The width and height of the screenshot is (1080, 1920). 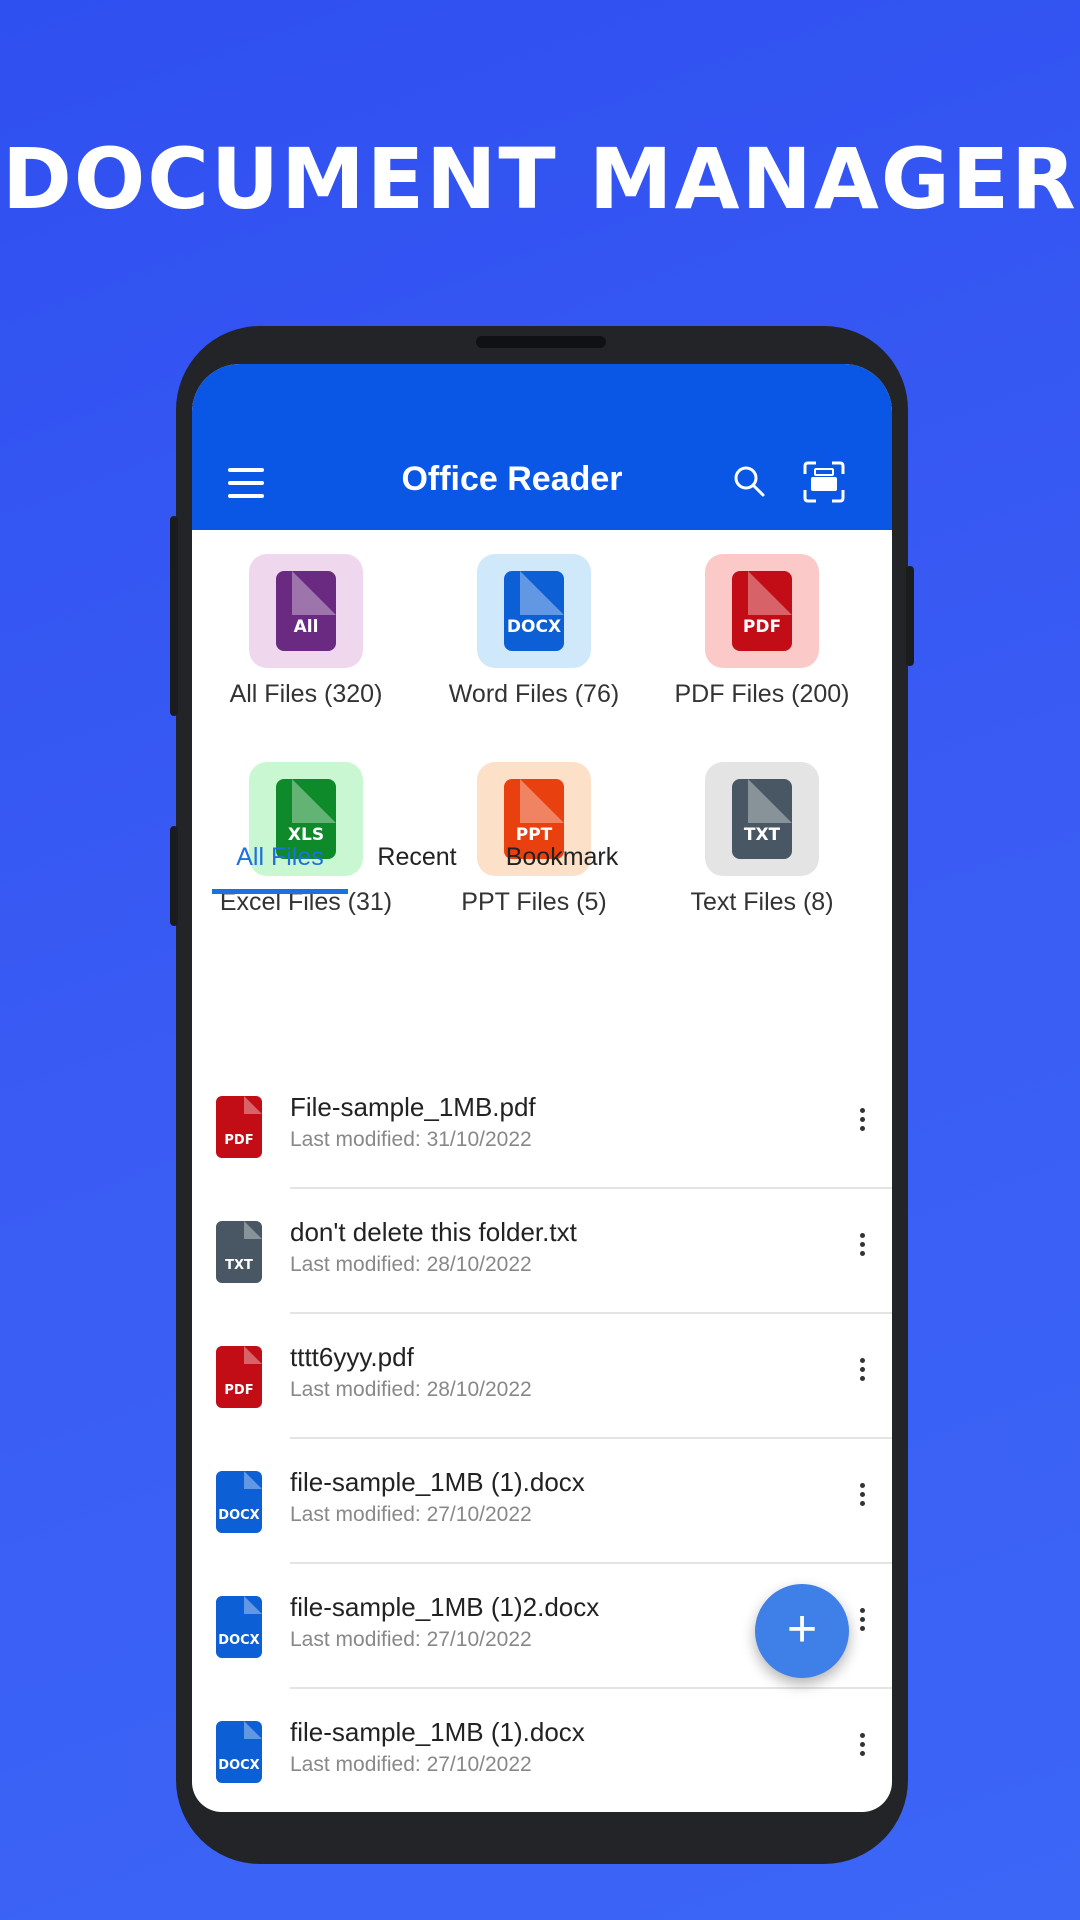 What do you see at coordinates (417, 859) in the screenshot?
I see `tab-recent: Recent` at bounding box center [417, 859].